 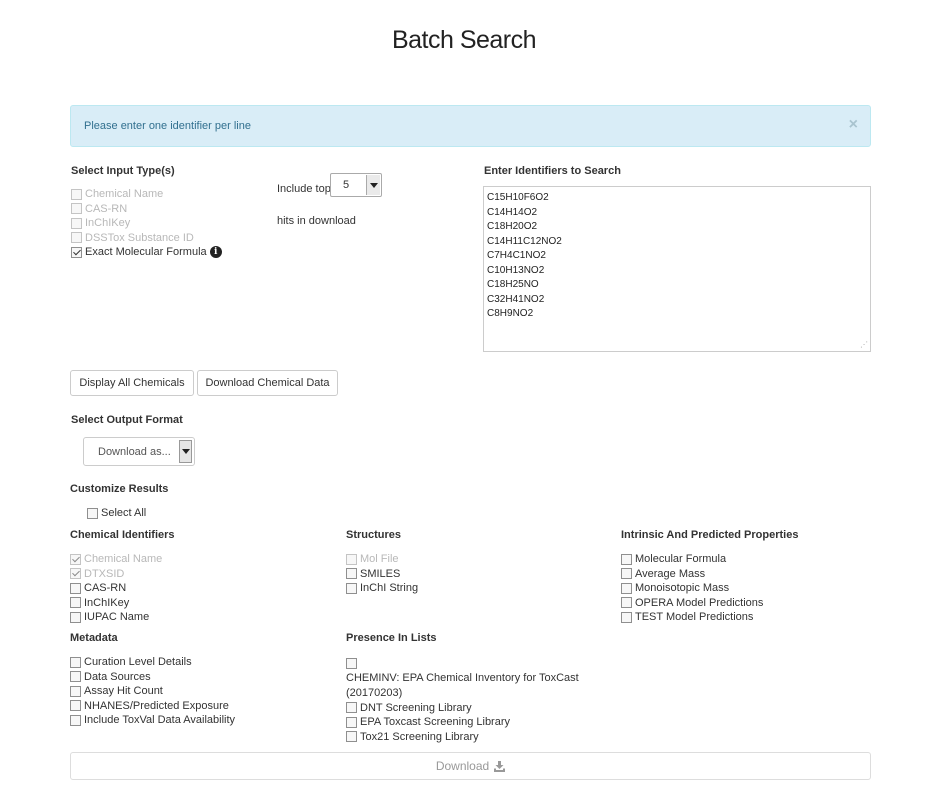 I want to click on option-inchi-string: InChI String, so click(x=382, y=588).